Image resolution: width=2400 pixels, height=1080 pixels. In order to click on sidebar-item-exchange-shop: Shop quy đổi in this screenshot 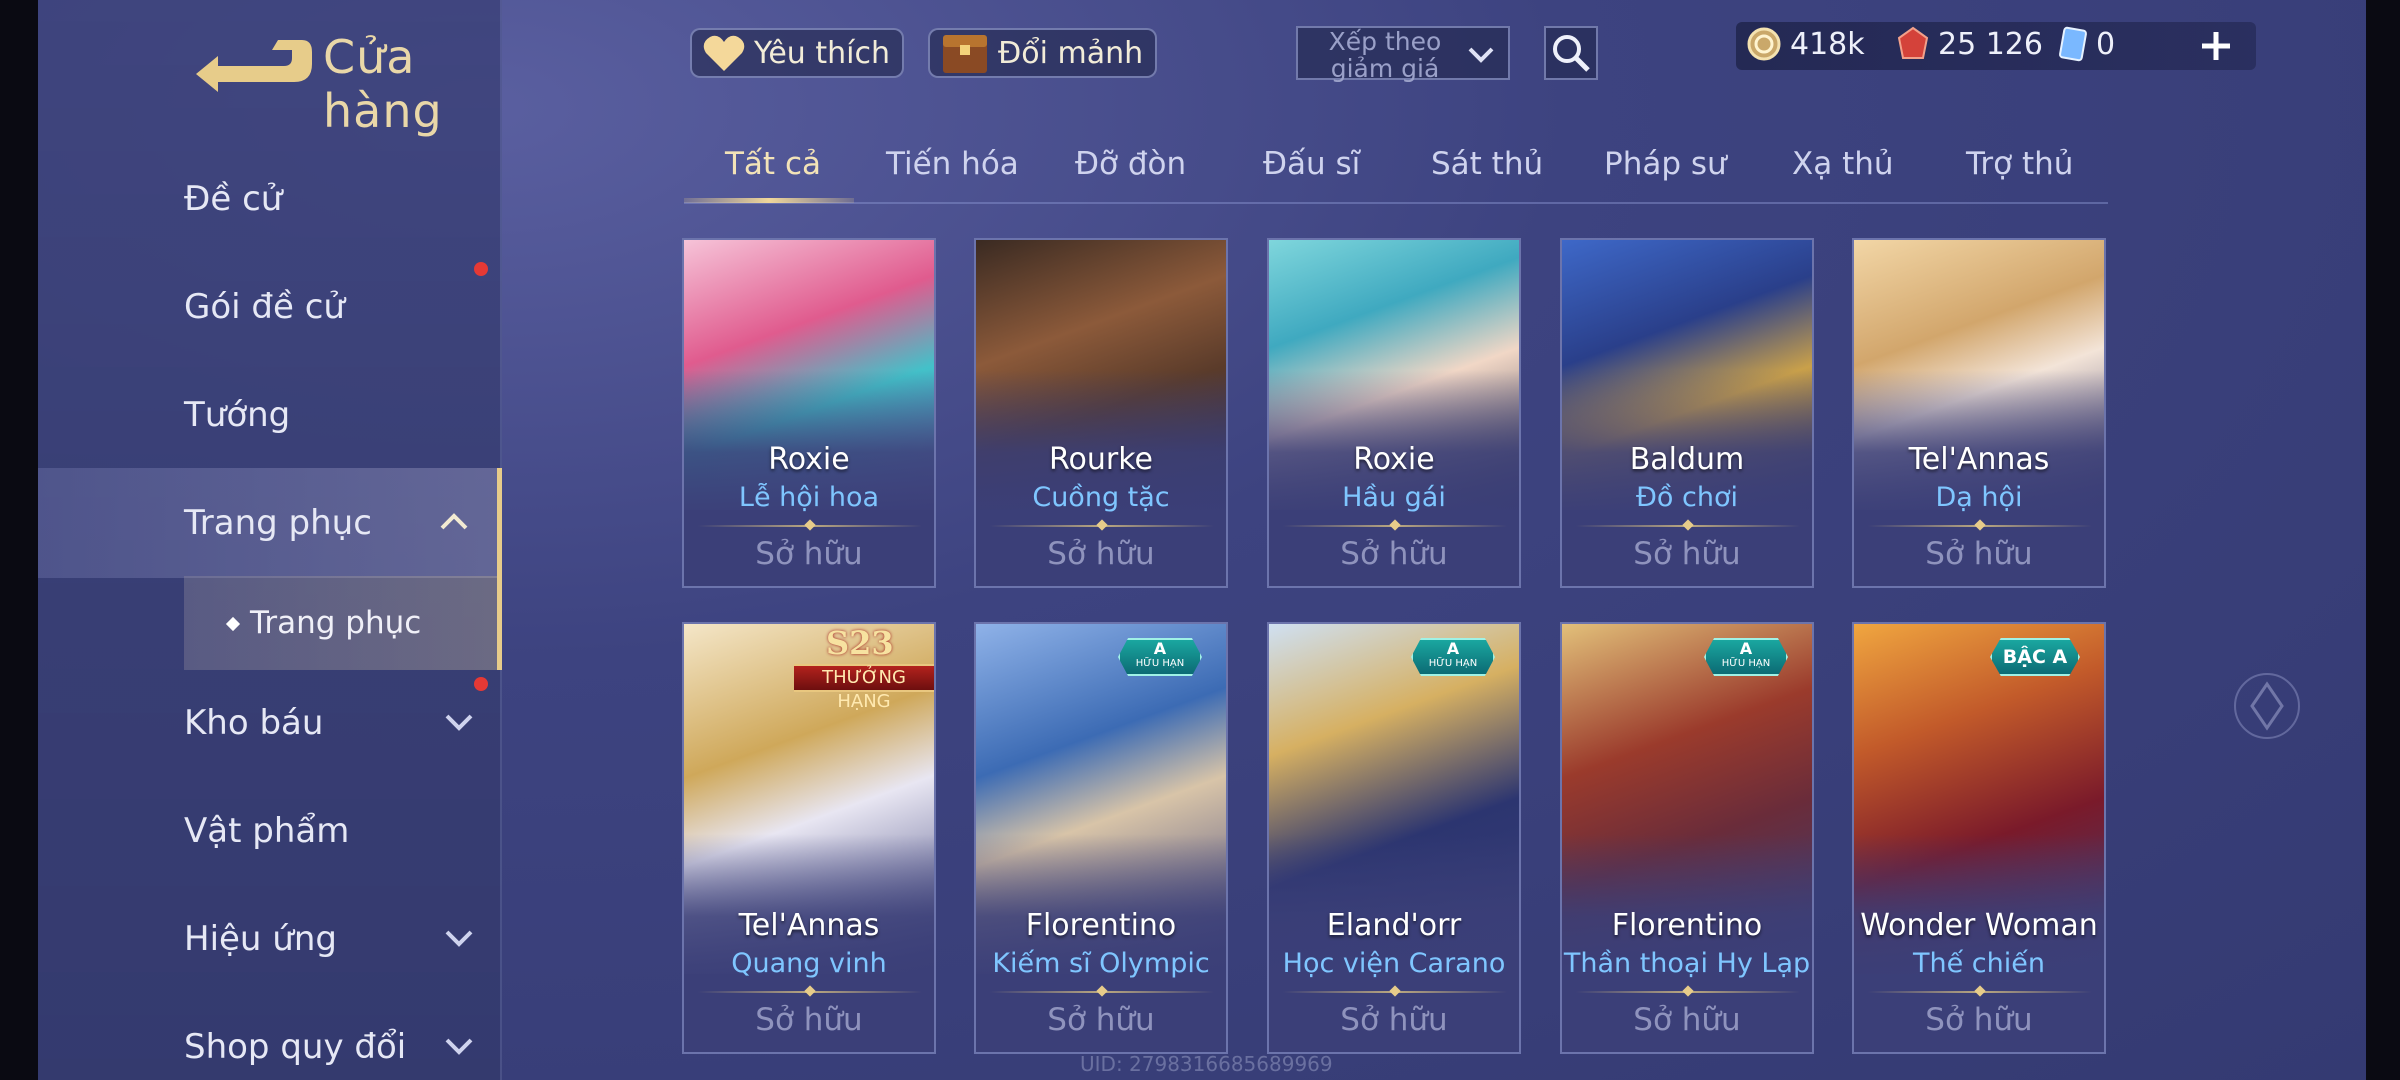, I will do `click(270, 1036)`.